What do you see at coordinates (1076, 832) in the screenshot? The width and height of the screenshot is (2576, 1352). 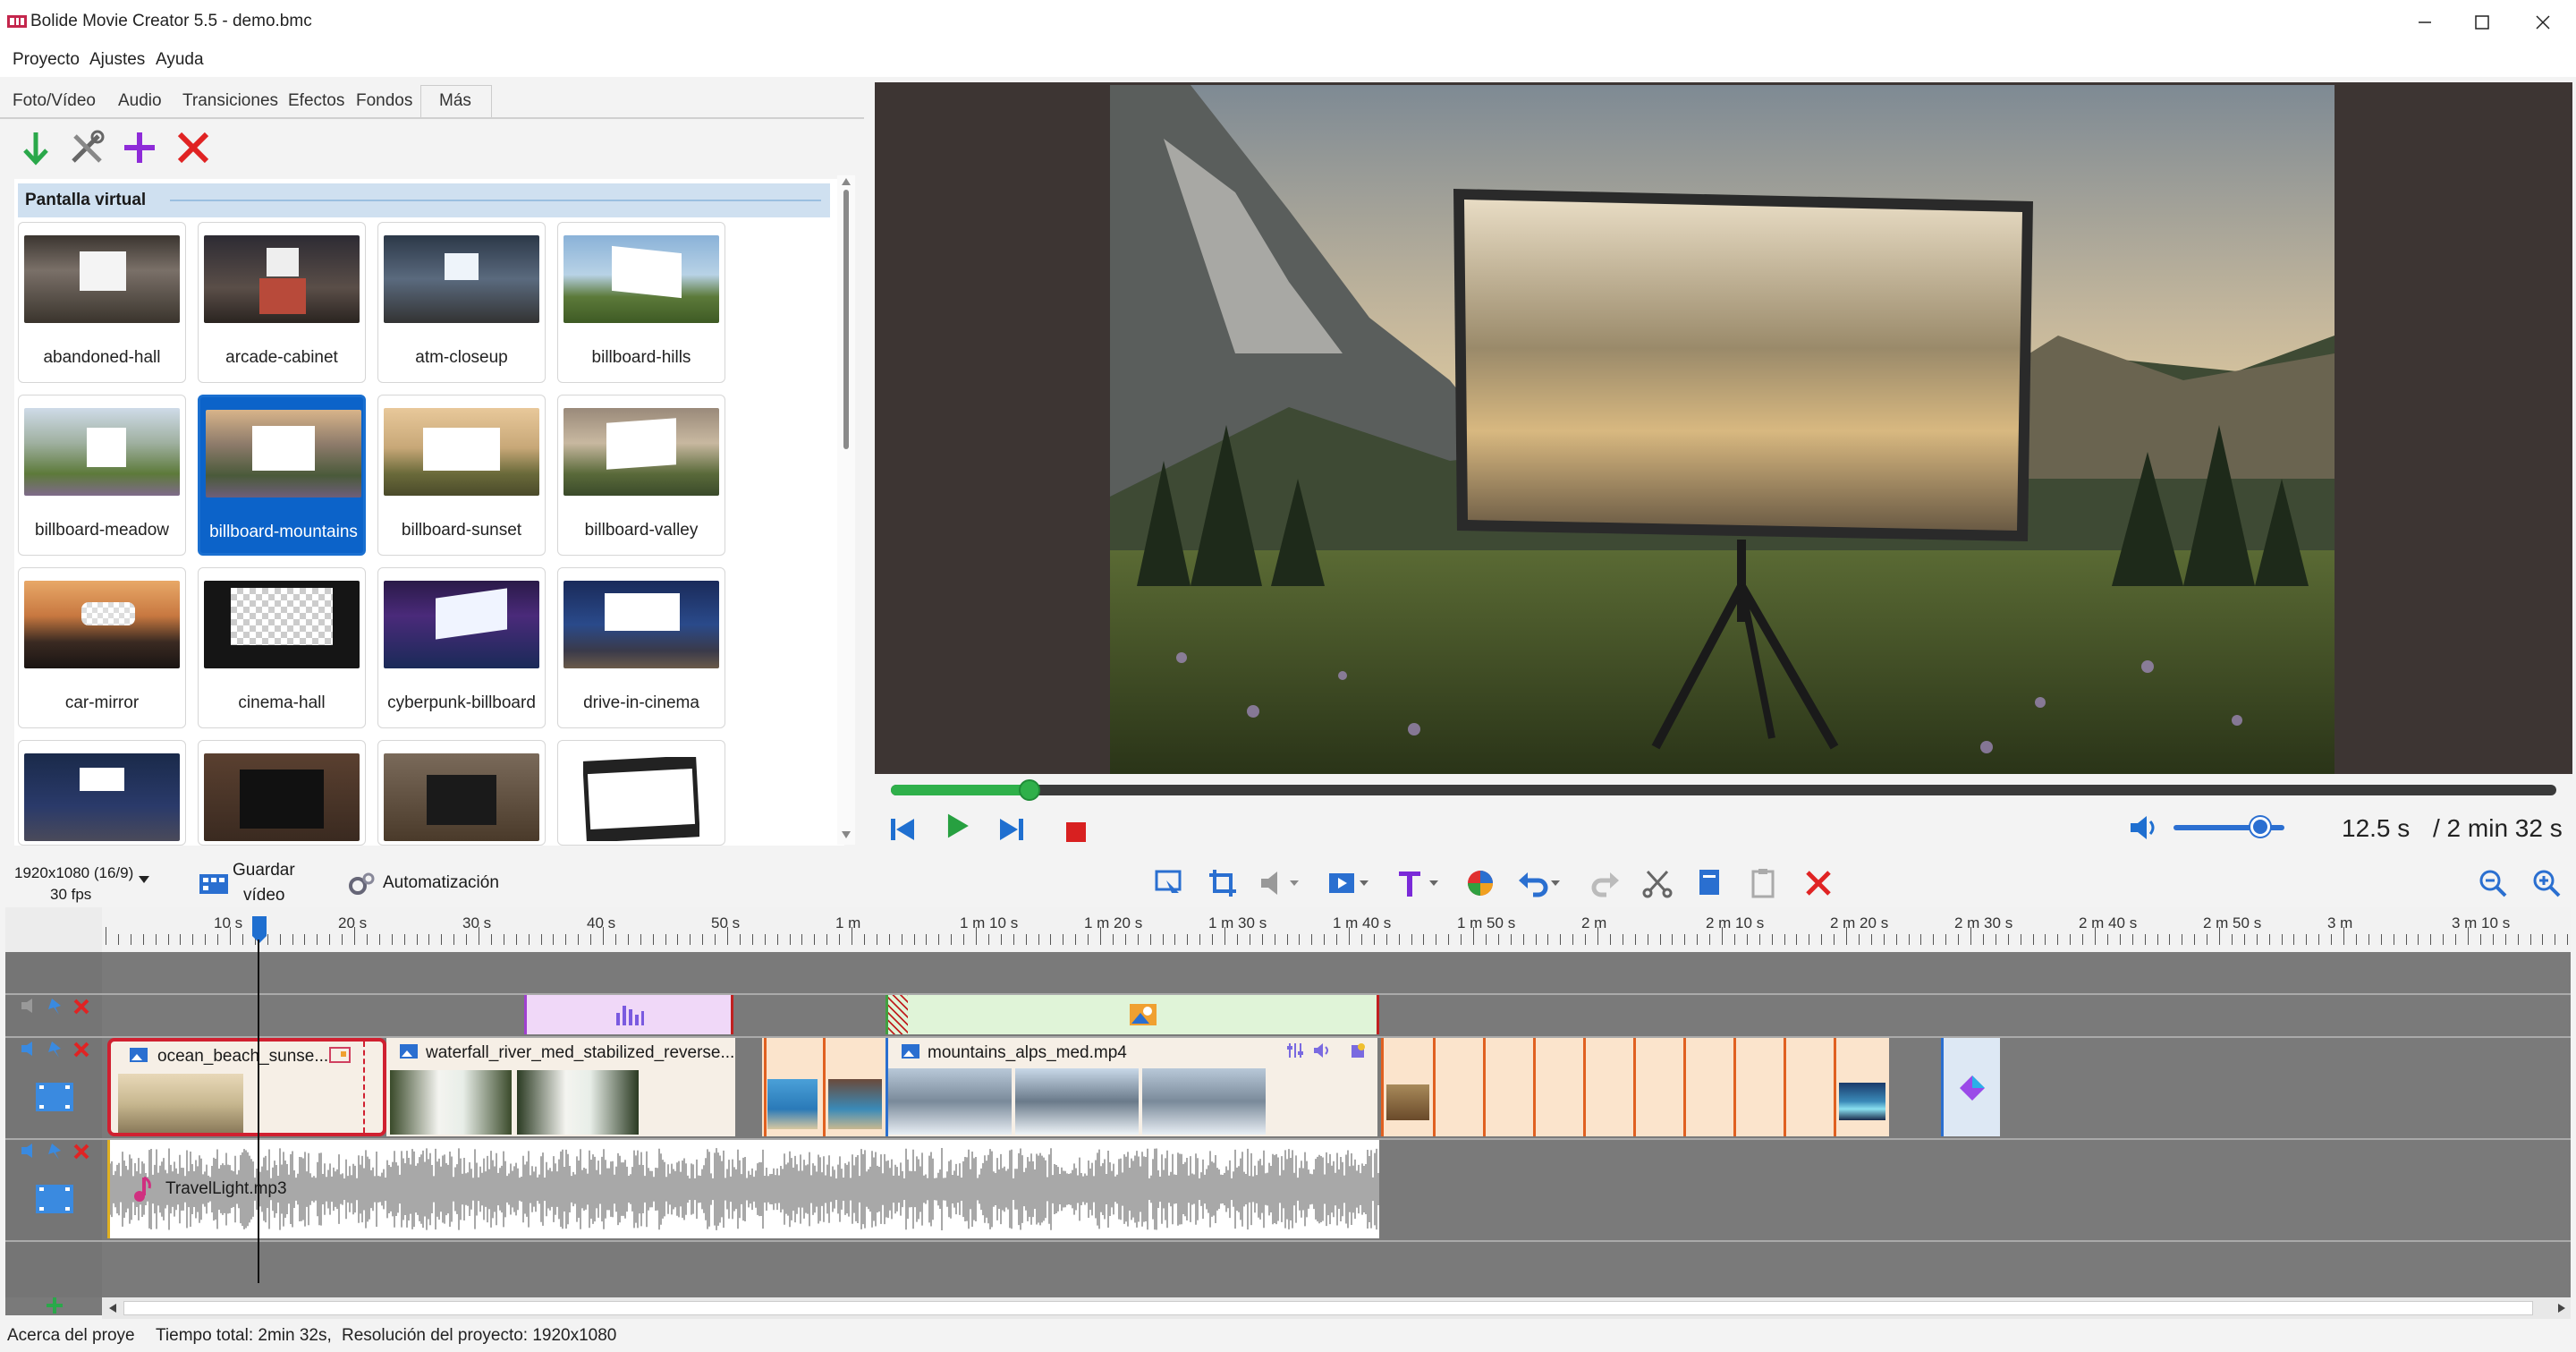 I see `stop-icon` at bounding box center [1076, 832].